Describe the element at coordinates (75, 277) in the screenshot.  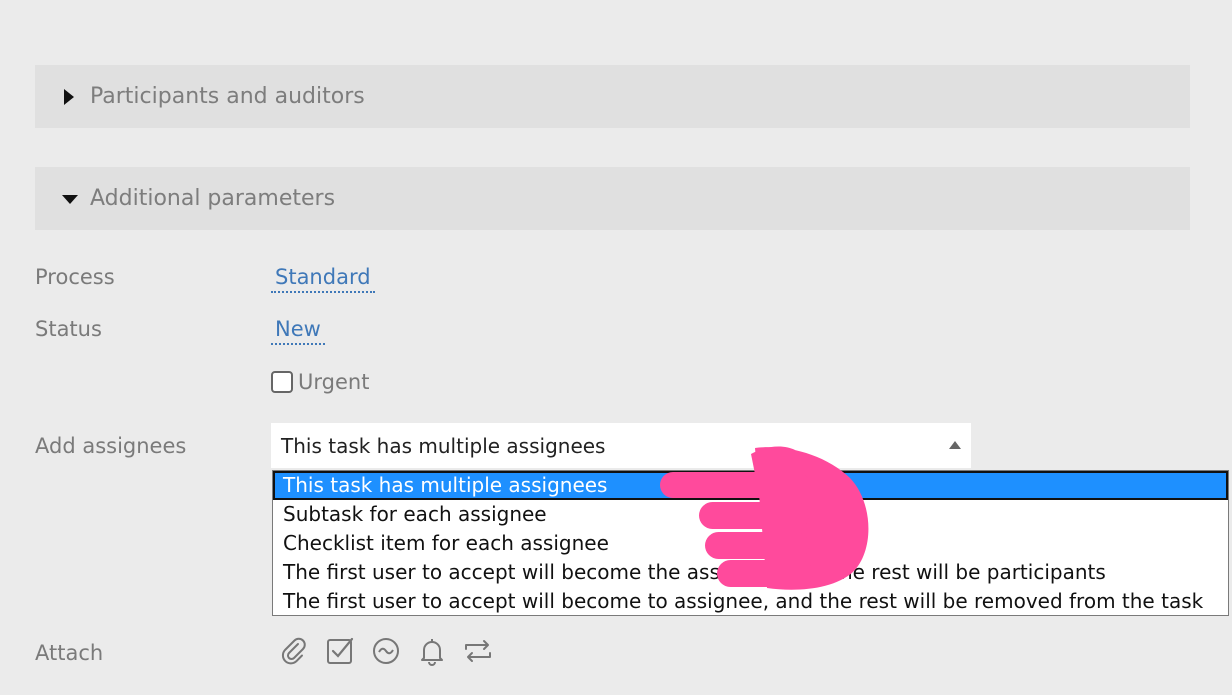
I see `process-label: Process` at that location.